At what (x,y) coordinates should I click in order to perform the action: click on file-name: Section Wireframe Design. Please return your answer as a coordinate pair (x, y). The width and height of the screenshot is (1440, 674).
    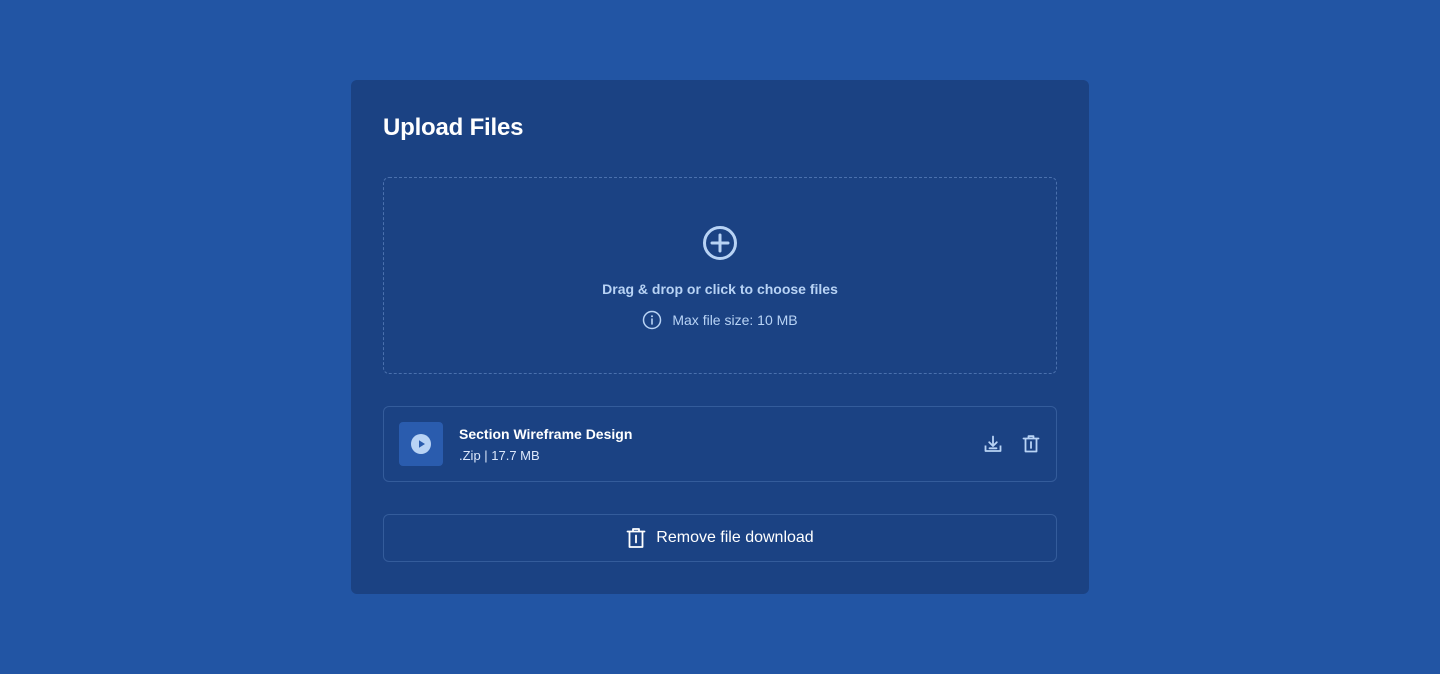
    Looking at the image, I should click on (546, 433).